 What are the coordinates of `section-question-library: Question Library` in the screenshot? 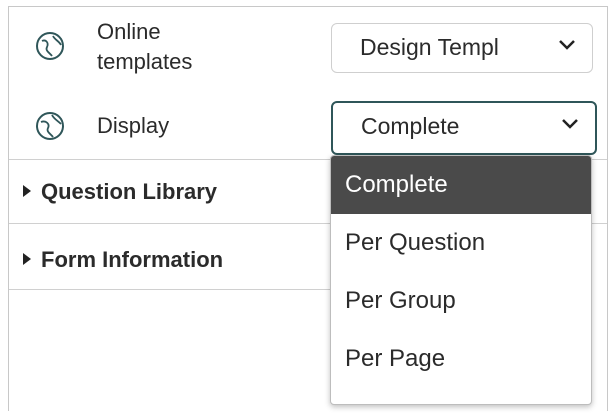 It's located at (120, 192).